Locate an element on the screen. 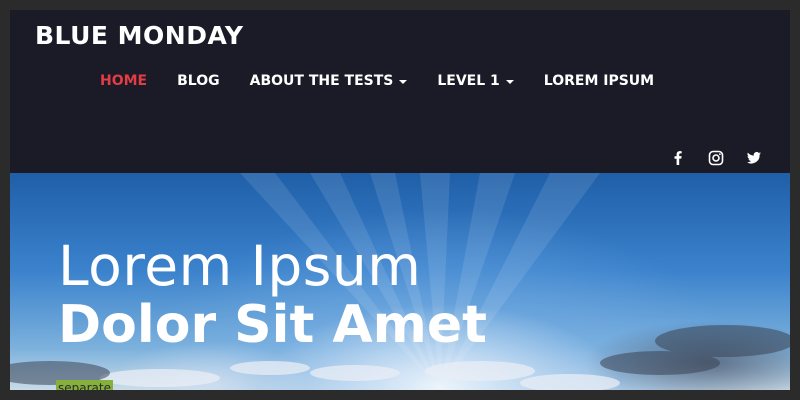 This screenshot has width=800, height=400. nav-item-label: LOREM IPSUM is located at coordinates (599, 81).